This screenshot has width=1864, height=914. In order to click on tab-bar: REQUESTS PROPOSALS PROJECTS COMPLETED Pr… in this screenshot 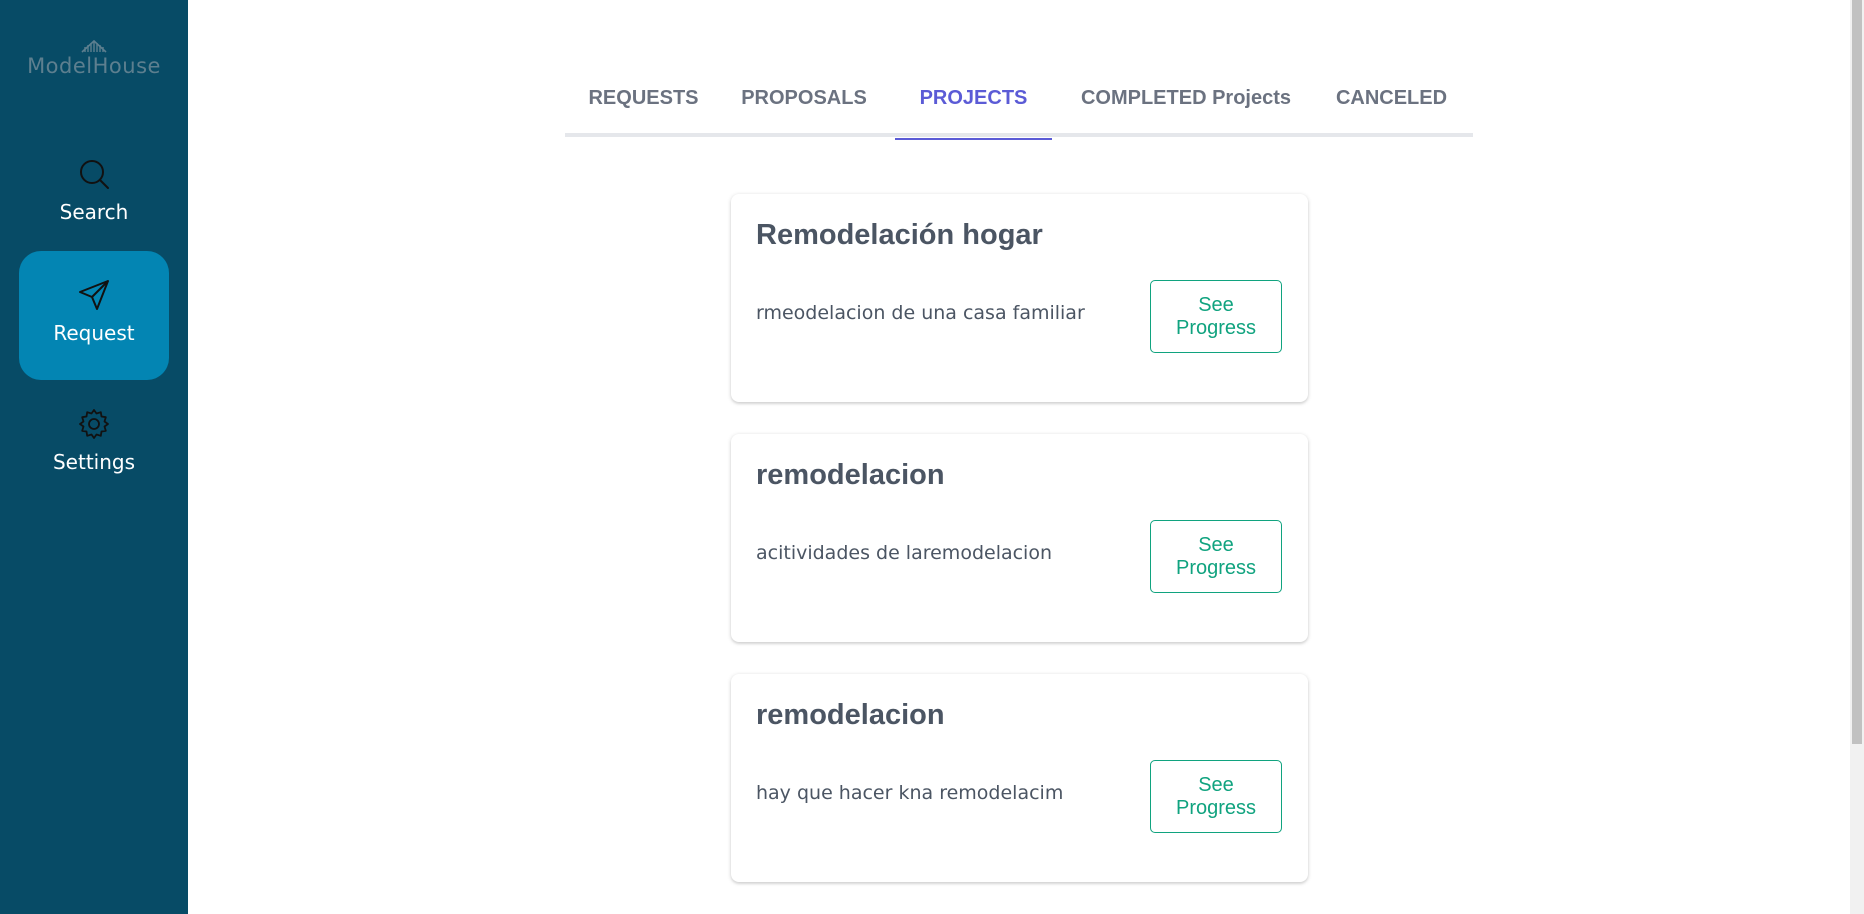, I will do `click(1019, 105)`.